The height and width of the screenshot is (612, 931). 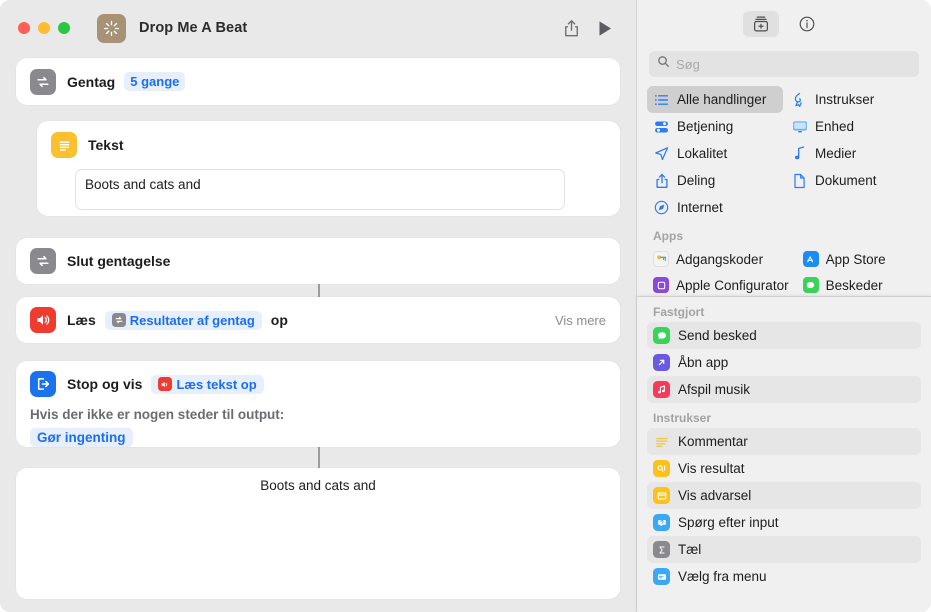 I want to click on shortcut-app-icon, so click(x=111, y=28).